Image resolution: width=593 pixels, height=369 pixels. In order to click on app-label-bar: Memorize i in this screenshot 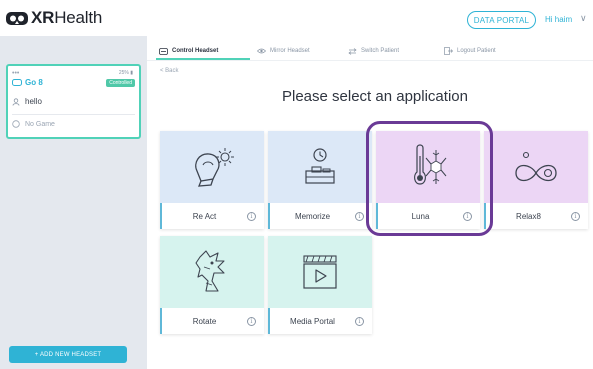, I will do `click(320, 216)`.